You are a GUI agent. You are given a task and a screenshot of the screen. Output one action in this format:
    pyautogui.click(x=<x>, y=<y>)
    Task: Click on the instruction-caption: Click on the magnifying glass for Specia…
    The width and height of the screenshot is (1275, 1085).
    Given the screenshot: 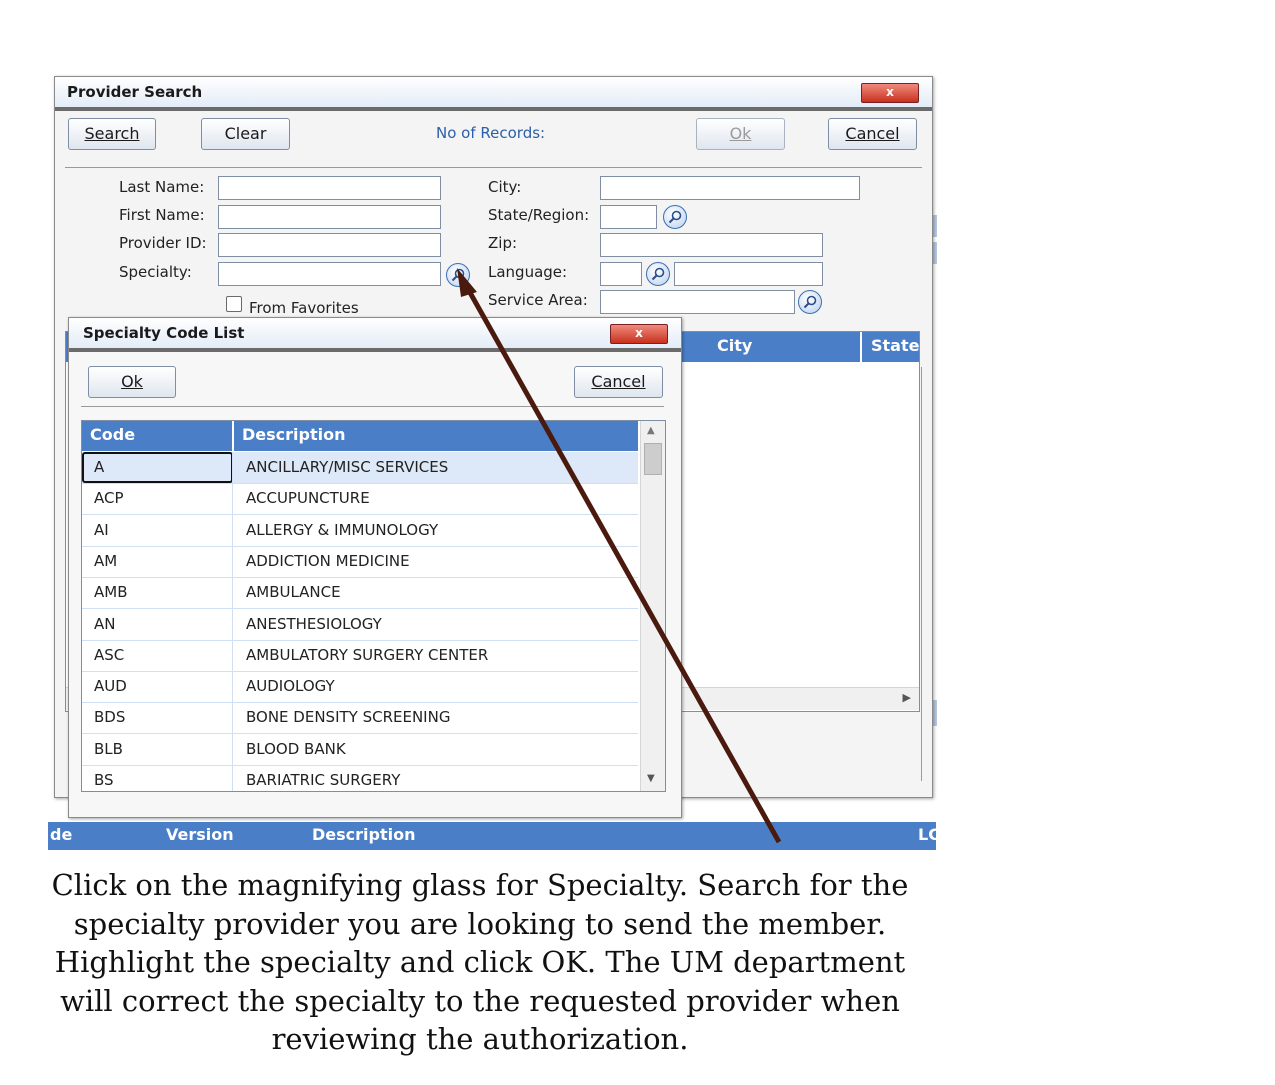 What is the action you would take?
    pyautogui.click(x=480, y=962)
    